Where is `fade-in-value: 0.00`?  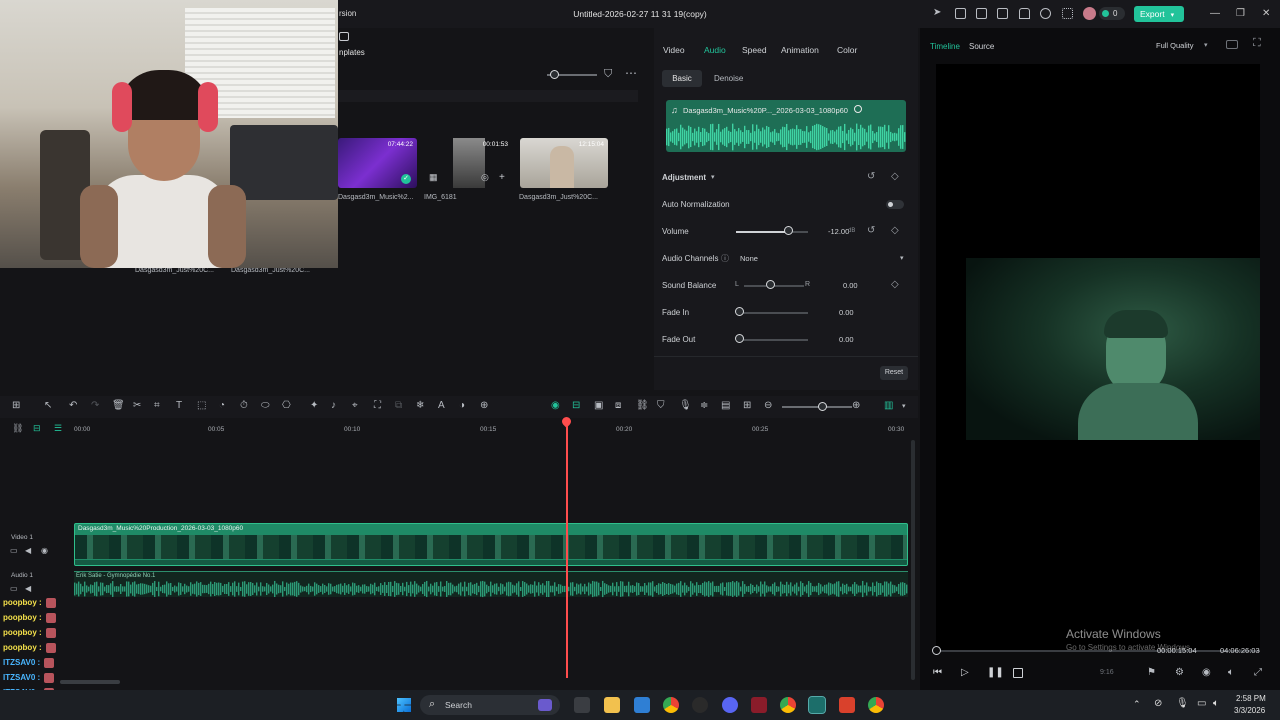
fade-in-value: 0.00 is located at coordinates (846, 312).